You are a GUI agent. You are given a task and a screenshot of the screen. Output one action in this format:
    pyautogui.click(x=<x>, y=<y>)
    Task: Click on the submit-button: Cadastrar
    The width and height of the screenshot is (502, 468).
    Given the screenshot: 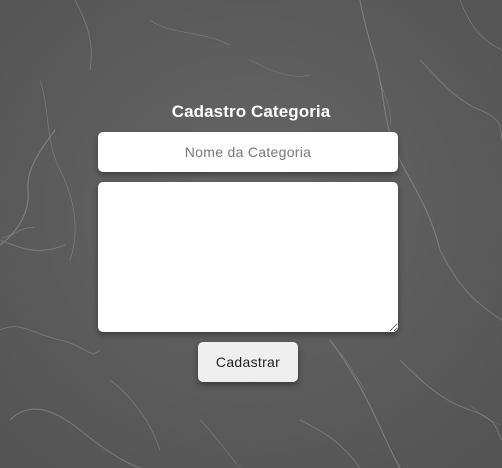 What is the action you would take?
    pyautogui.click(x=248, y=362)
    